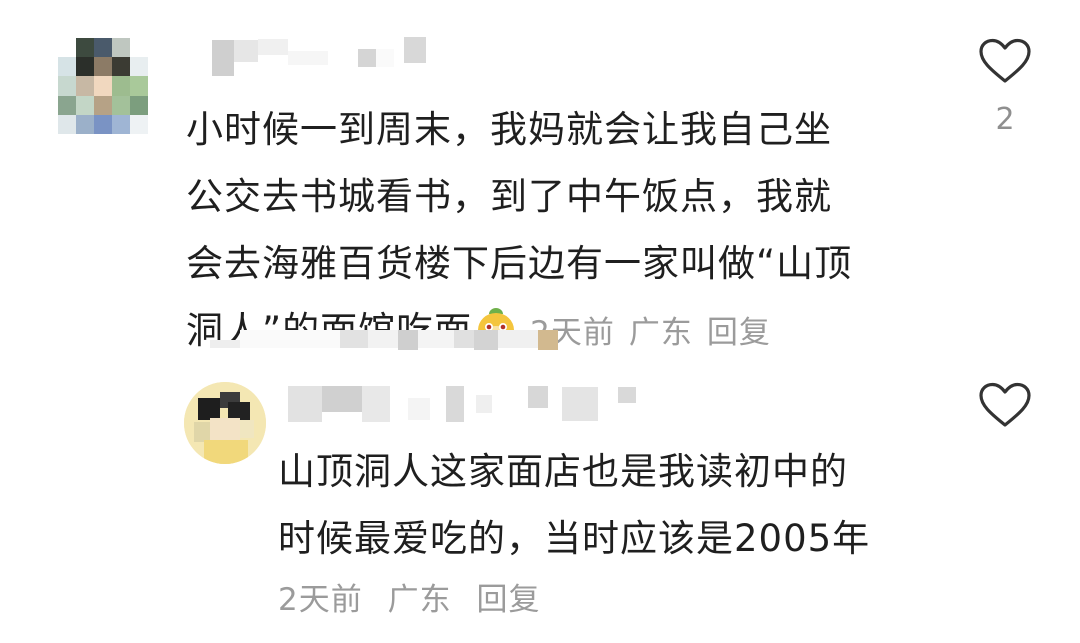 The height and width of the screenshot is (643, 1080). Describe the element at coordinates (519, 263) in the screenshot. I see `comment-line: 会去海雅百货楼下后边有一家叫做“山顶` at that location.